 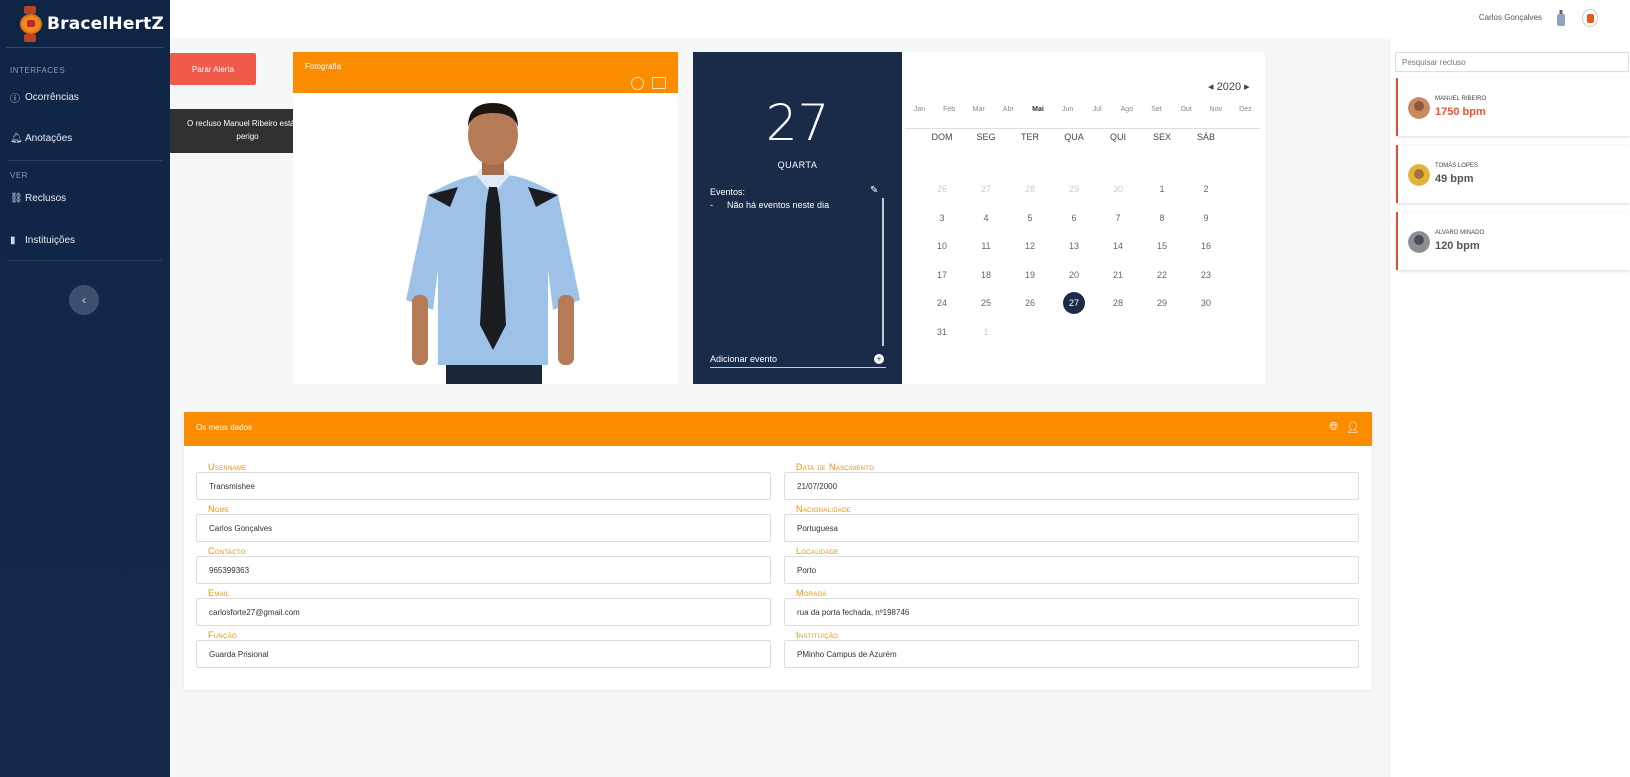 I want to click on chevron-left-icon: ◂, so click(x=1211, y=87).